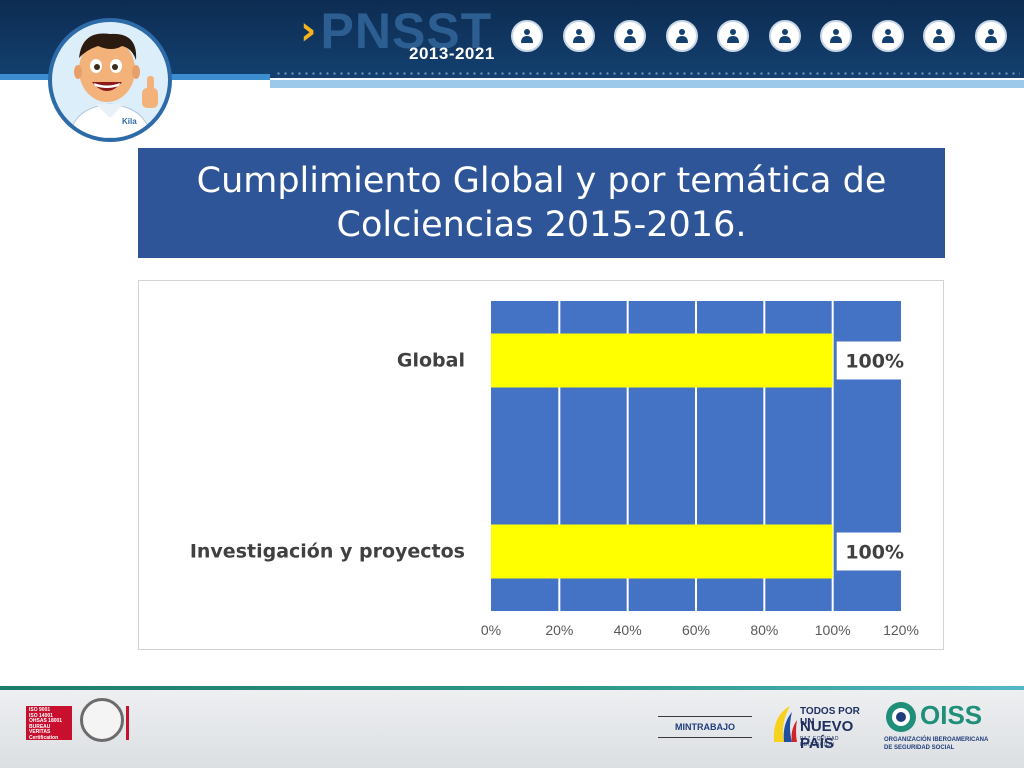 This screenshot has width=1024, height=768. Describe the element at coordinates (491, 630) in the screenshot. I see `x-tick-label: 0%` at that location.